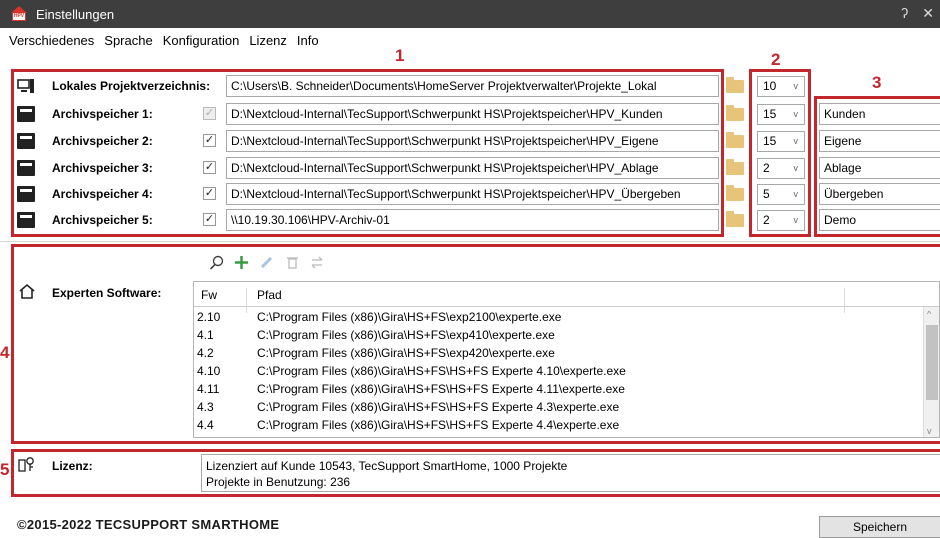 The image size is (940, 538). Describe the element at coordinates (879, 527) in the screenshot. I see `save-button: Speichern` at that location.